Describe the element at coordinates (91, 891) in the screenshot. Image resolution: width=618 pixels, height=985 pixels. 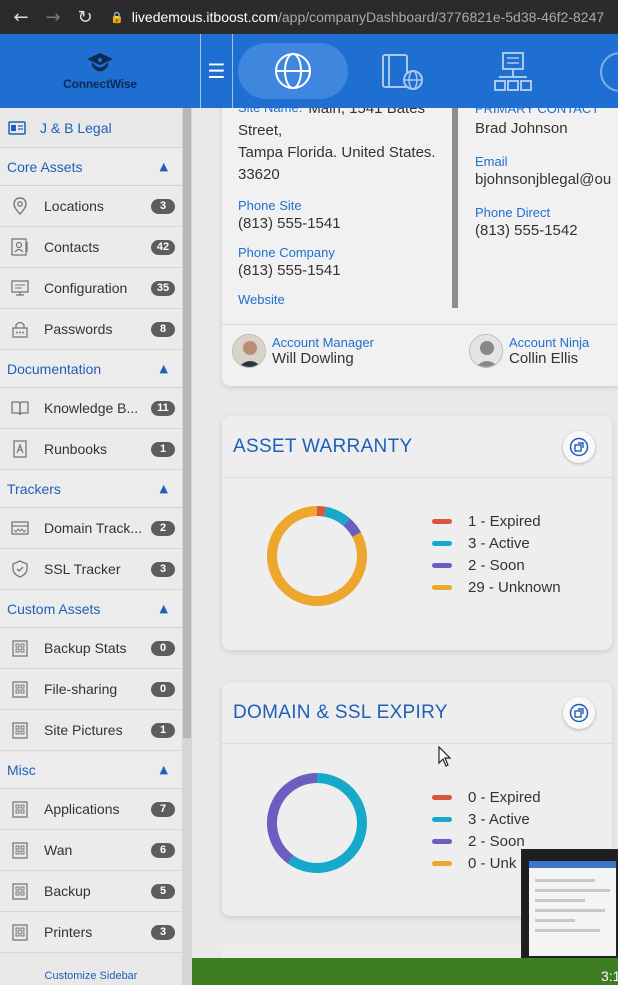
I see `sidebar-item-backup: Backup 5` at that location.